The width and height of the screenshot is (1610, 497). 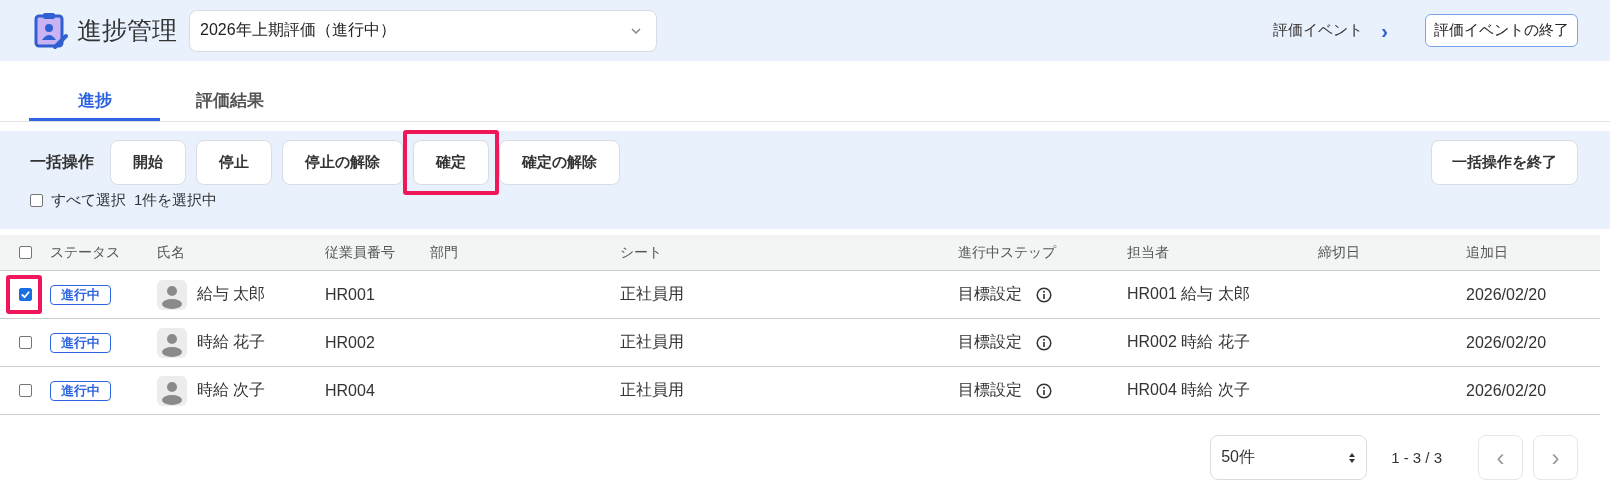 I want to click on tab: 進捗, so click(x=94, y=102).